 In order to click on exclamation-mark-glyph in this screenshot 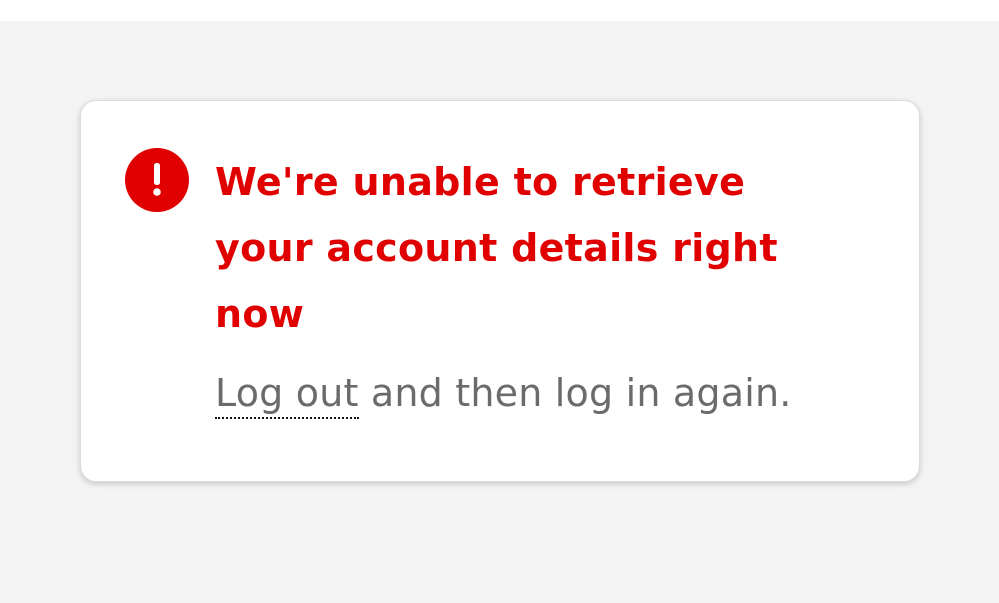, I will do `click(157, 179)`.